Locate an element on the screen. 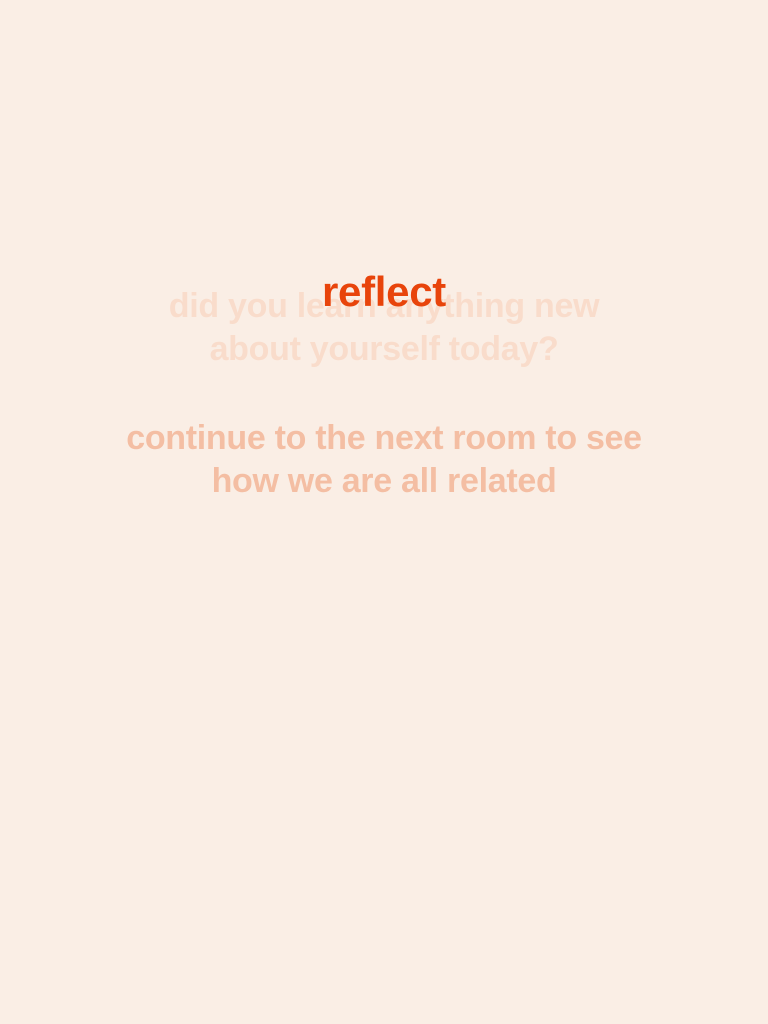 This screenshot has width=768, height=1024. next-room-instruction-line-1: continue to the next room to see is located at coordinates (384, 438).